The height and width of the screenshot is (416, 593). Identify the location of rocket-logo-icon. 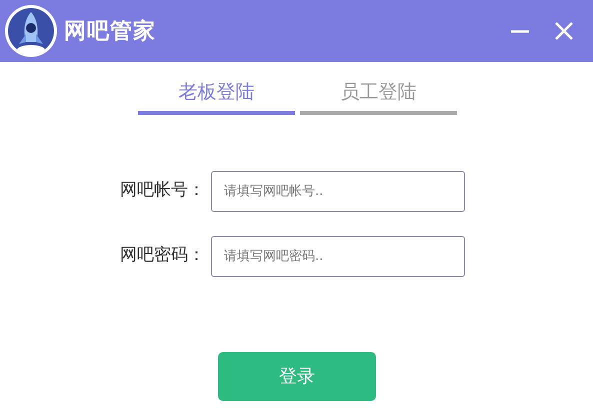
(31, 31).